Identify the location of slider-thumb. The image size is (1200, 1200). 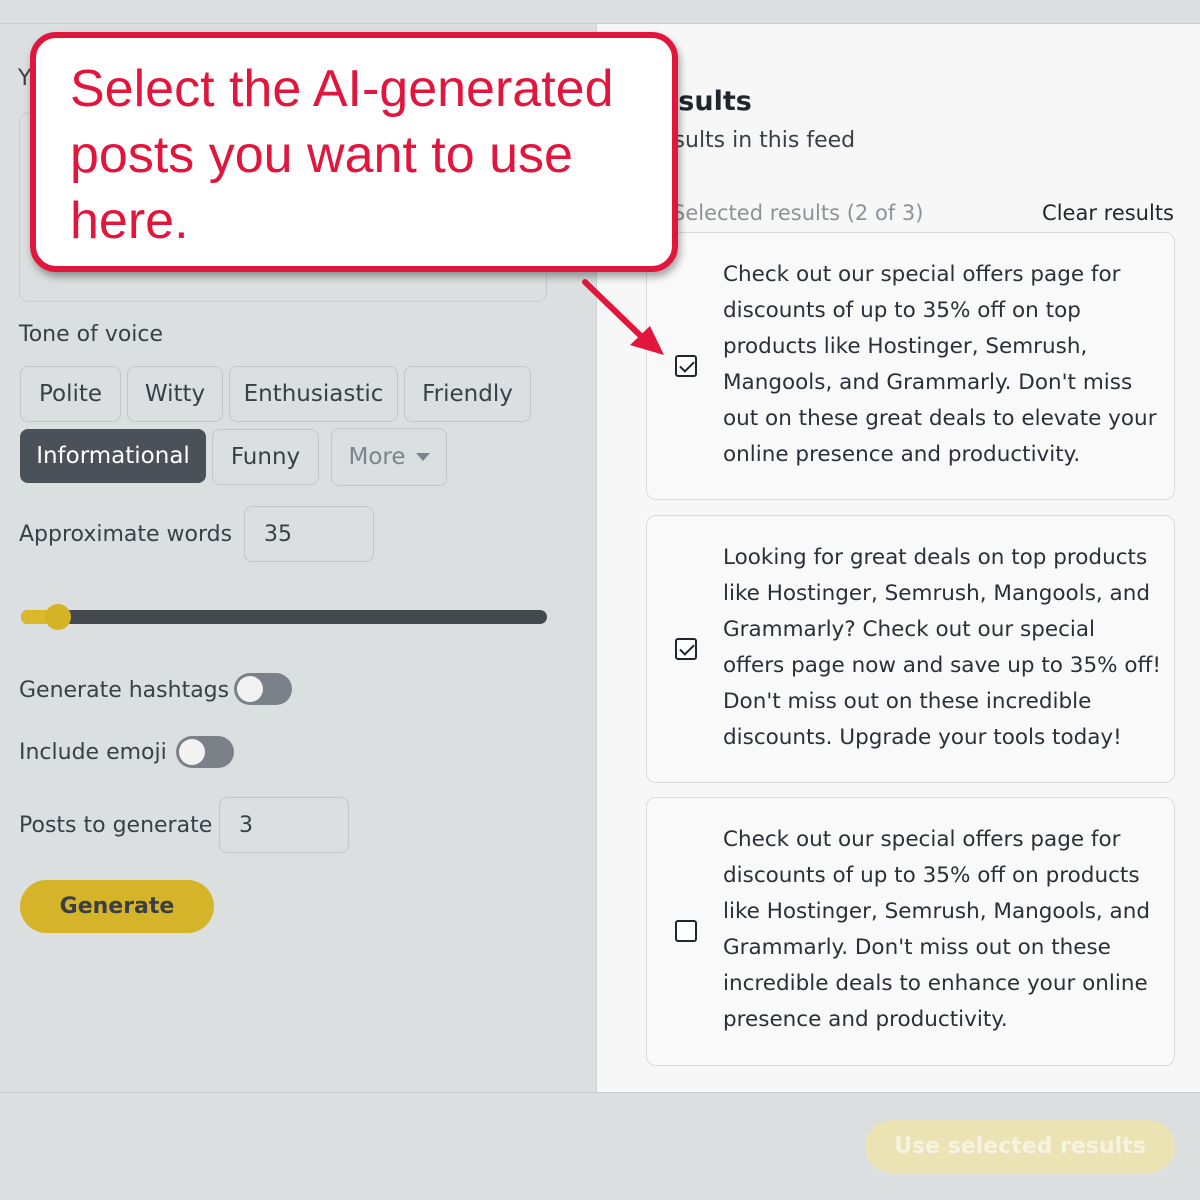
(57, 617).